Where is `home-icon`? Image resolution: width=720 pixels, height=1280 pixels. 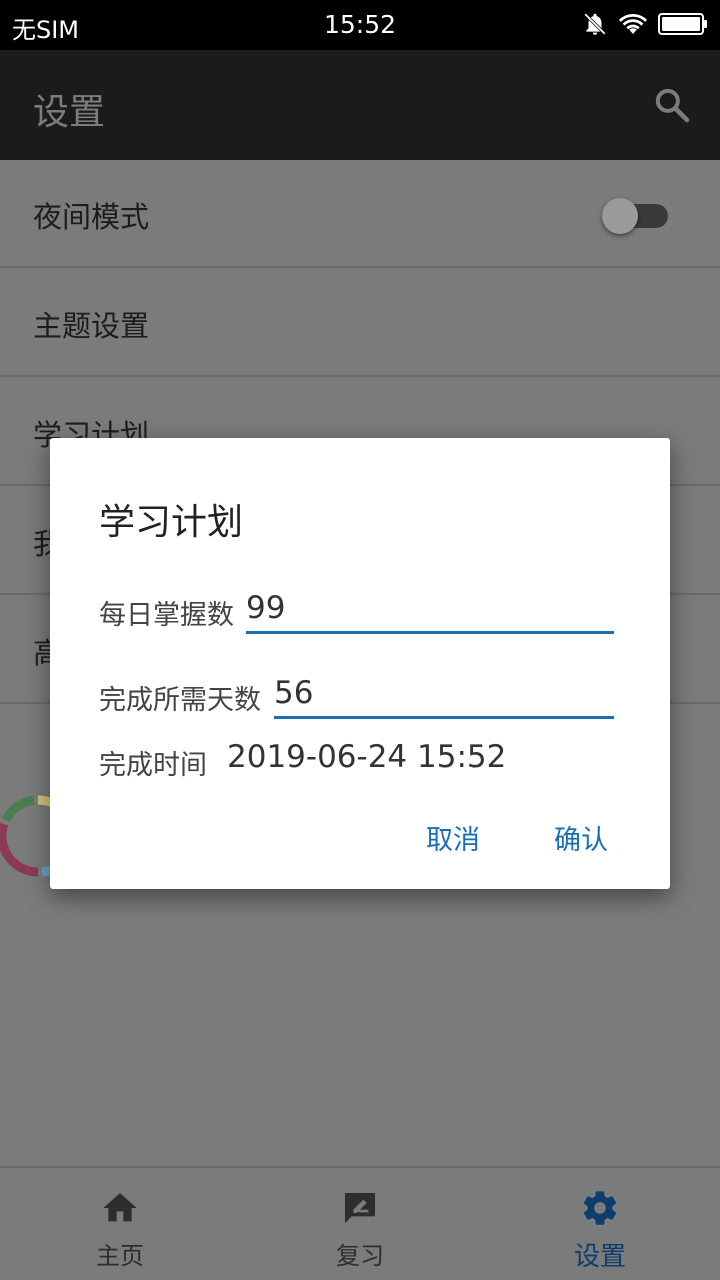
home-icon is located at coordinates (120, 1207).